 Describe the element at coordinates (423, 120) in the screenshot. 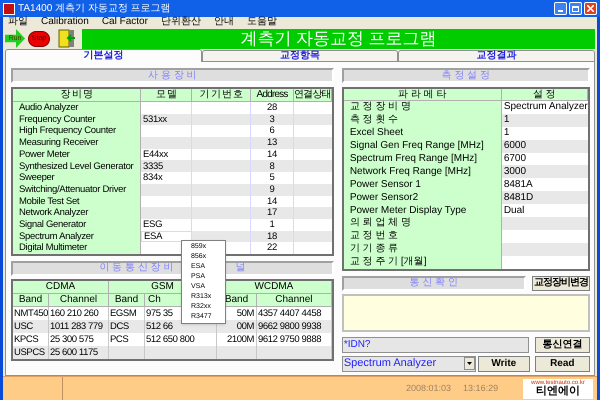

I see `table-cell: 측 정 횟 수` at that location.